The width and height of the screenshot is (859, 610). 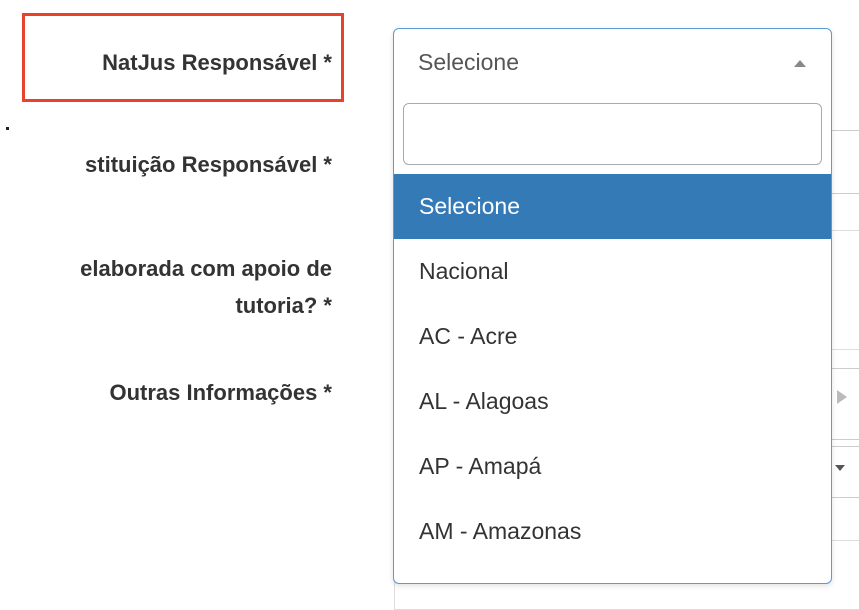 What do you see at coordinates (7, 128) in the screenshot?
I see `stray-mark` at bounding box center [7, 128].